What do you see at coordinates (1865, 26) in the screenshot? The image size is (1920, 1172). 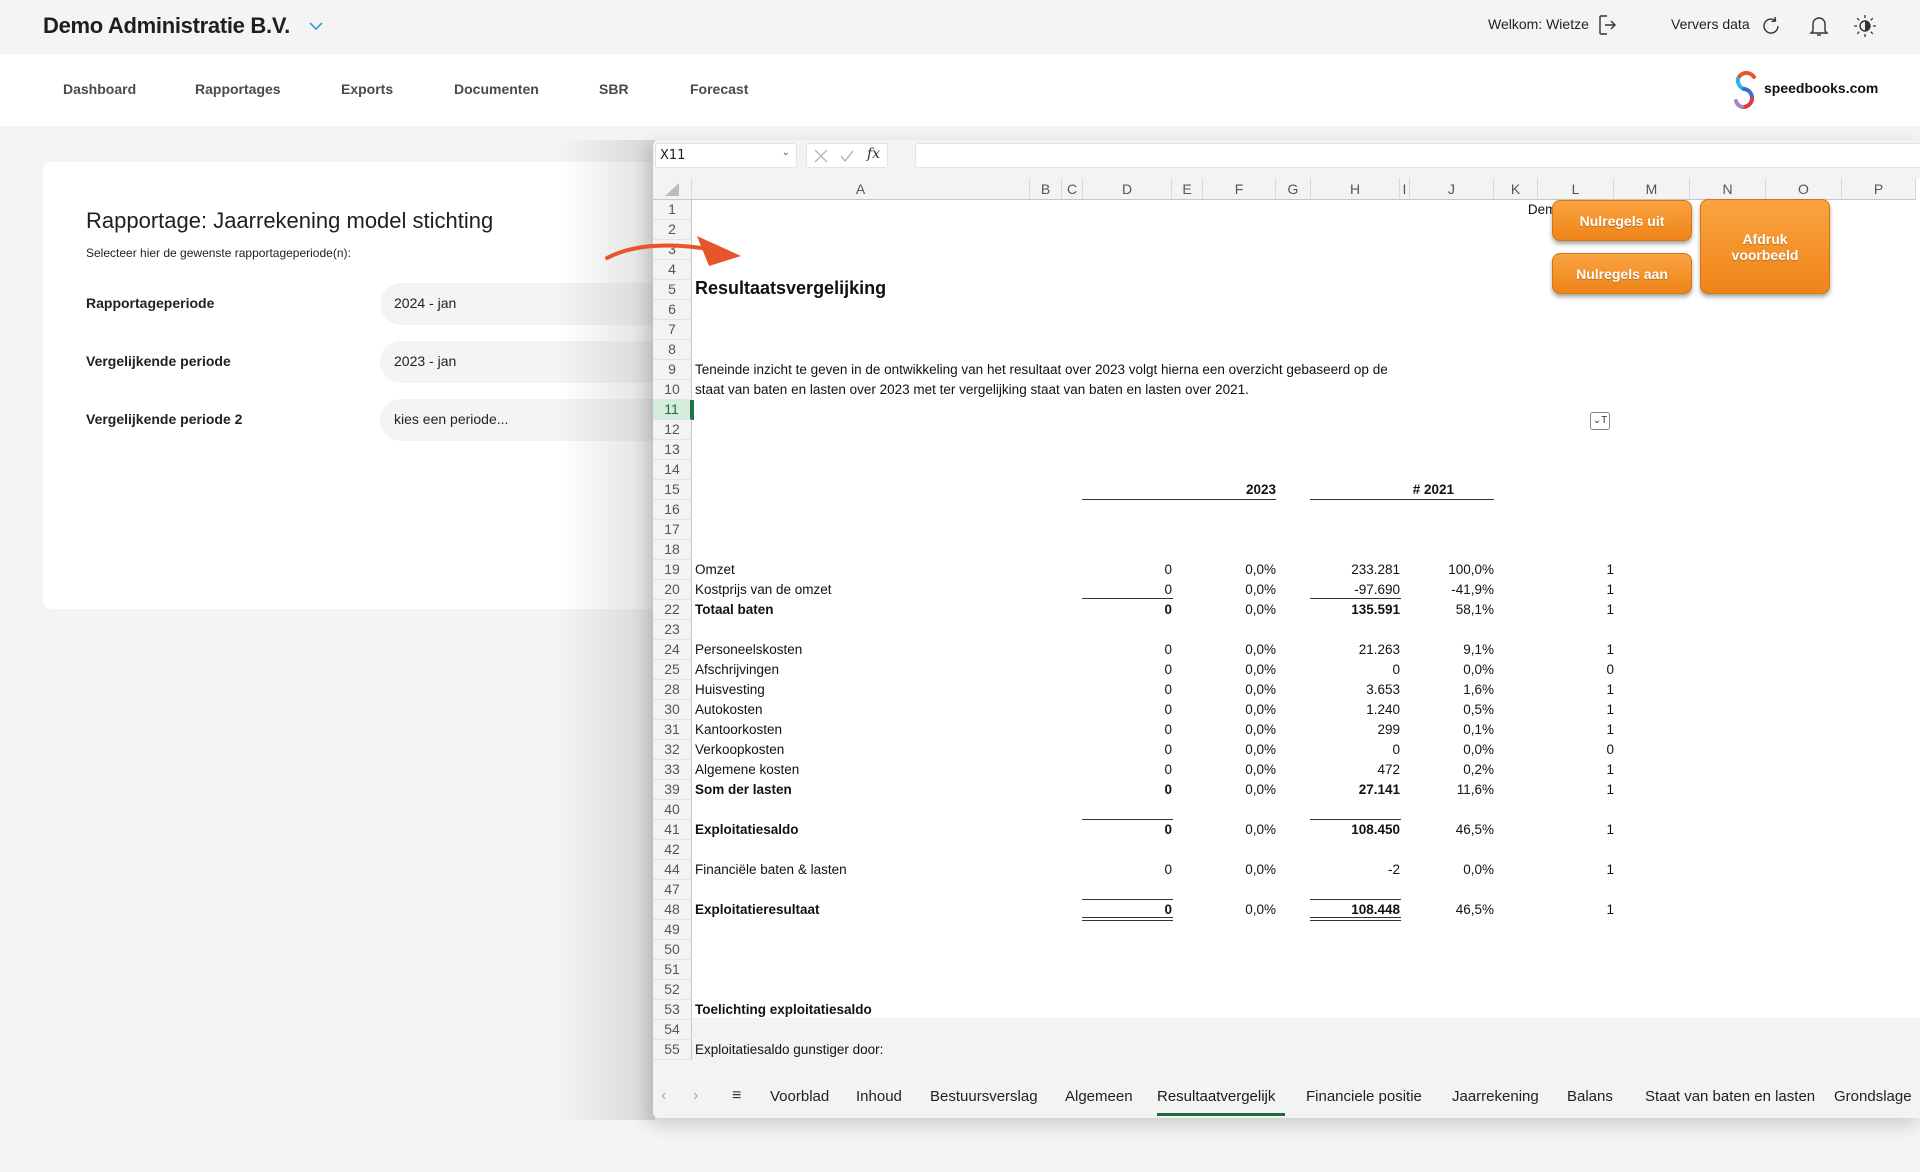 I see `theme-toggle-icon` at bounding box center [1865, 26].